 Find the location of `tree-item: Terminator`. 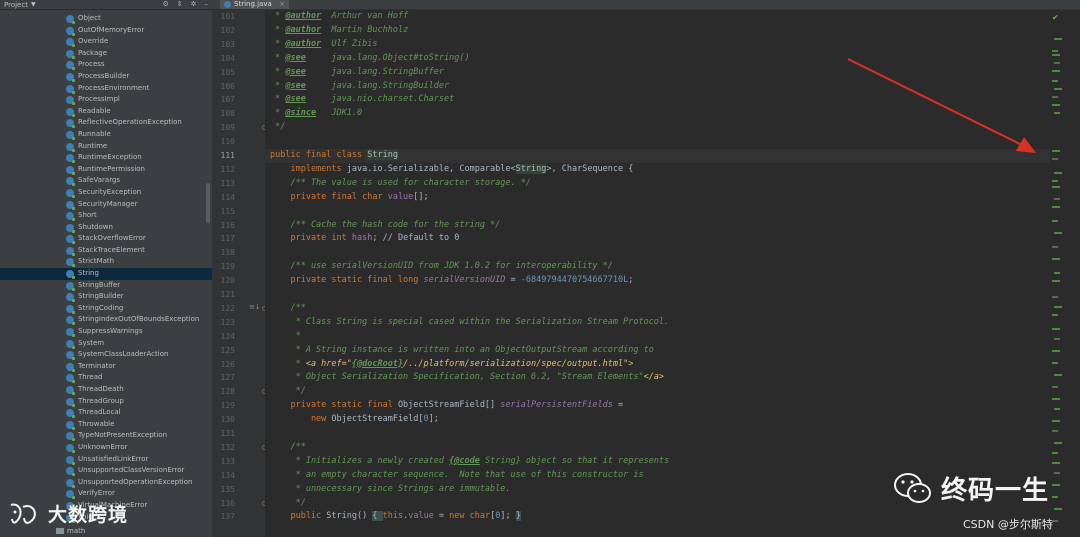

tree-item: Terminator is located at coordinates (106, 367).